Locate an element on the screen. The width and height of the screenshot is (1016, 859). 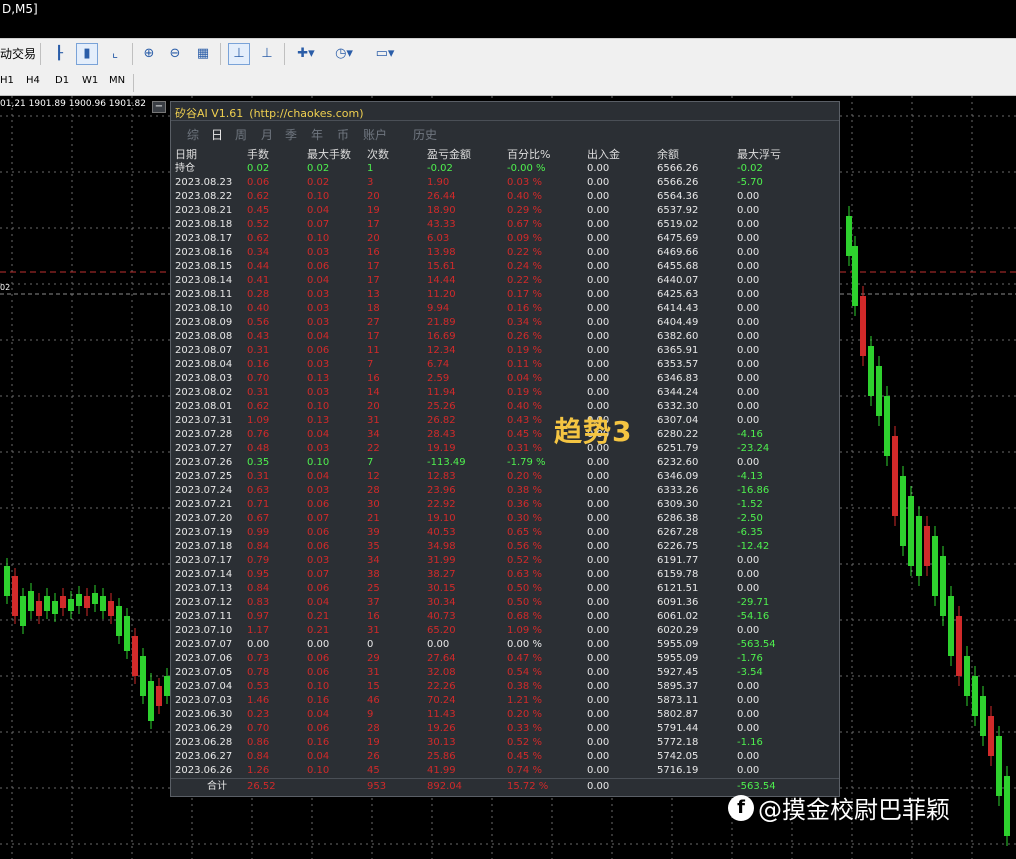
column-header: 日期 is located at coordinates (186, 154).